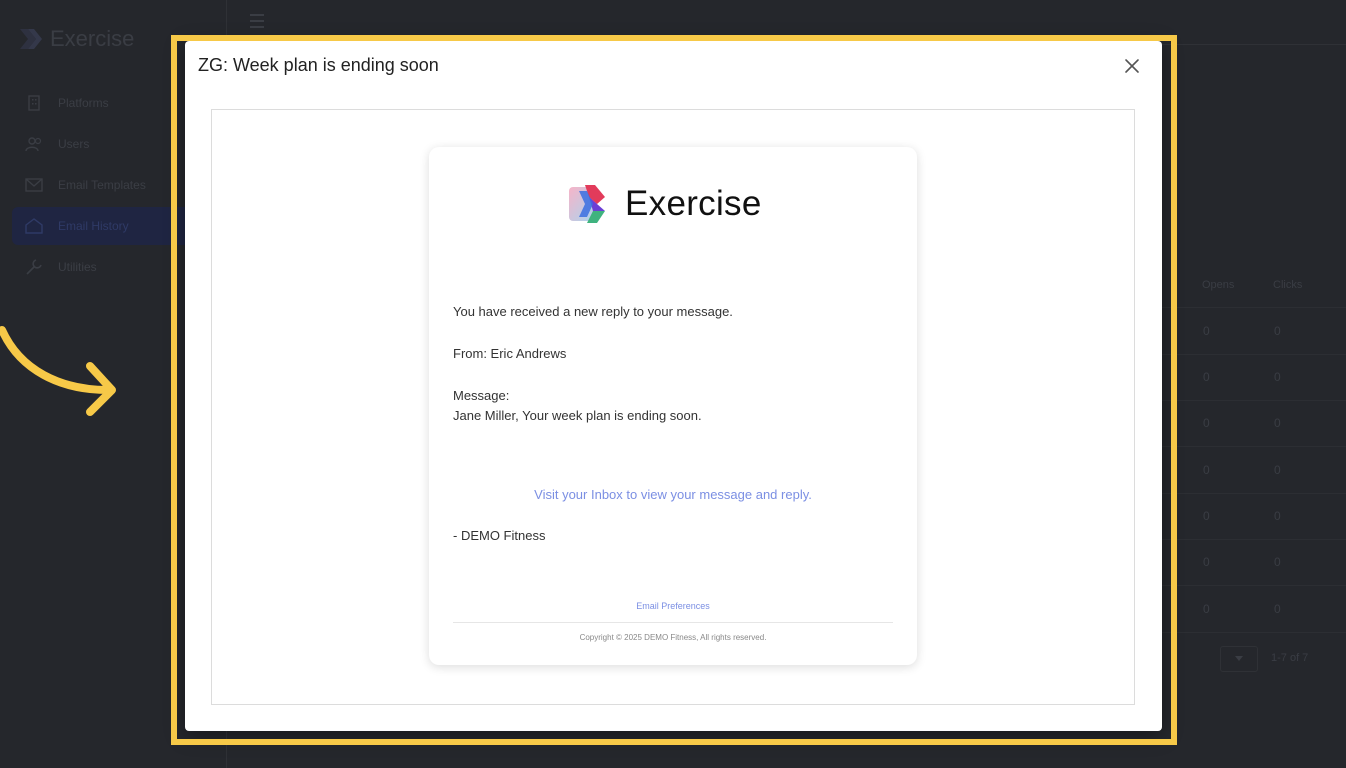  I want to click on menu-icon, so click(257, 21).